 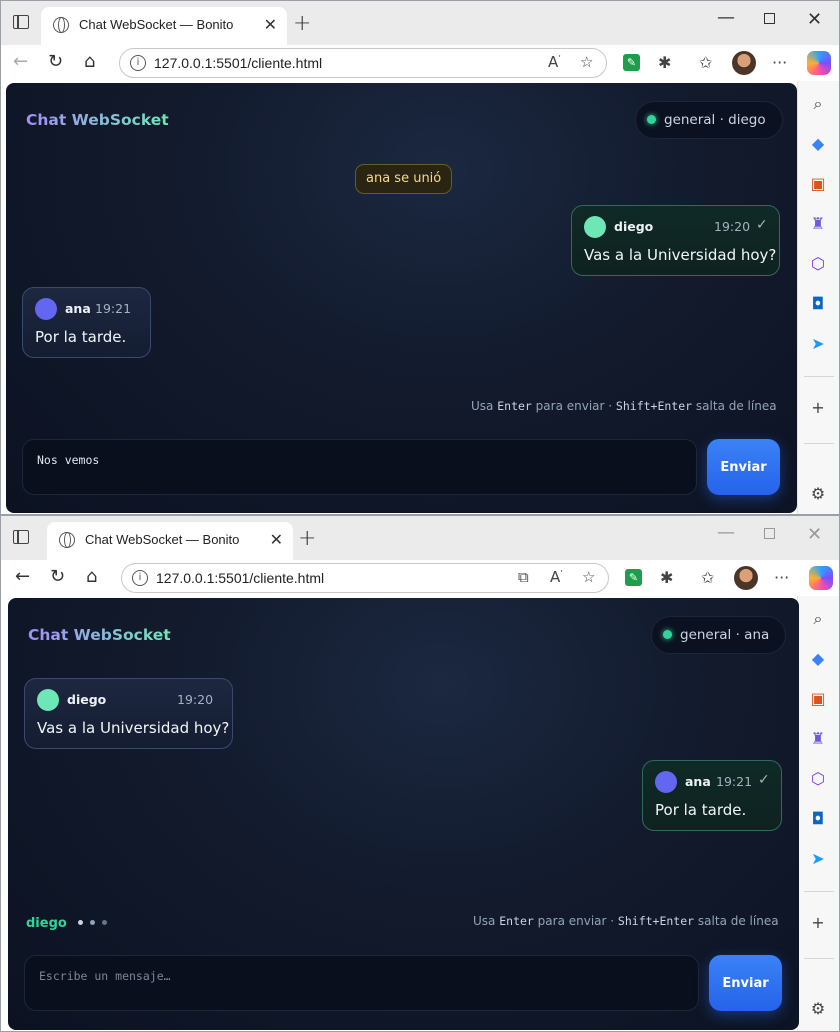 I want to click on sidebar-divider, so click(x=819, y=958).